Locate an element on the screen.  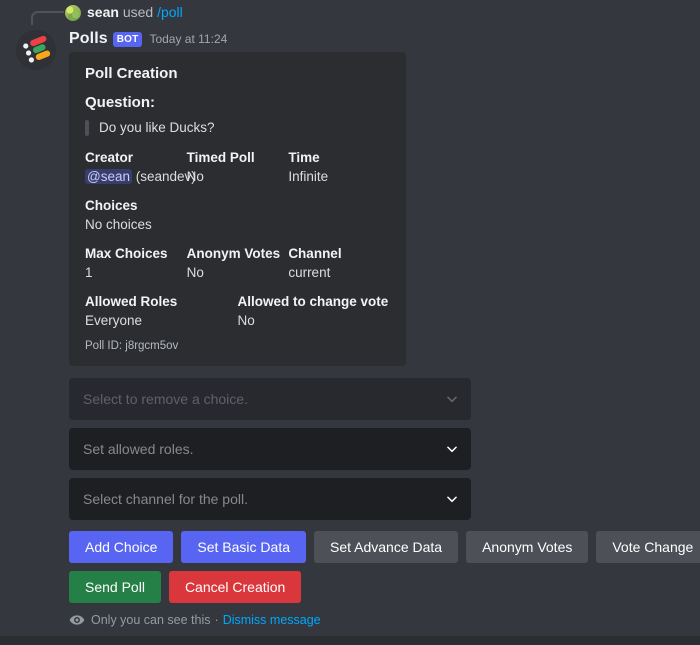
bot-username: Polls is located at coordinates (88, 39).